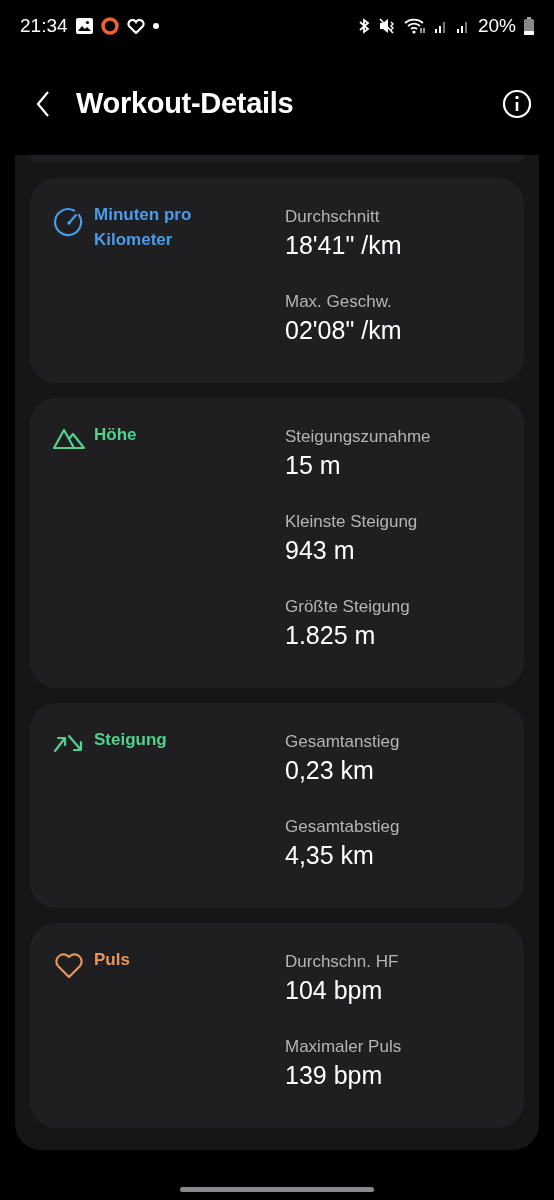  What do you see at coordinates (109, 26) in the screenshot?
I see `ring-icon` at bounding box center [109, 26].